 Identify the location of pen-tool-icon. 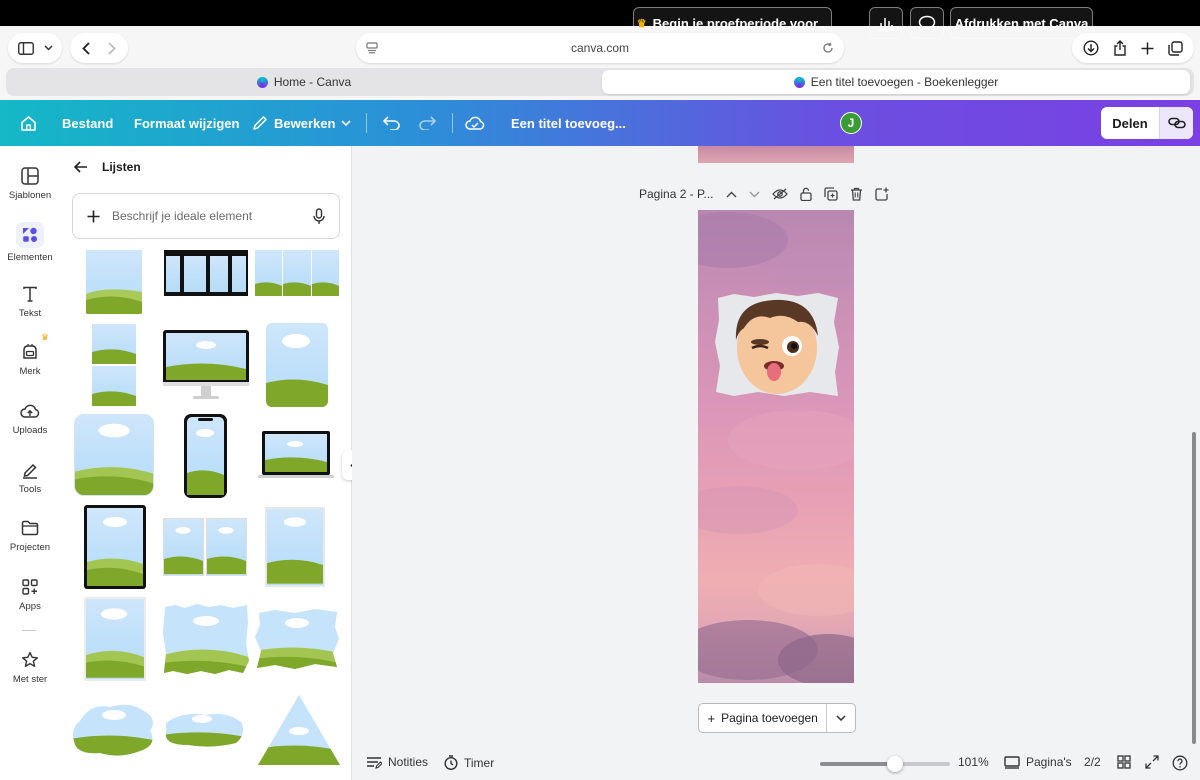
(30, 470).